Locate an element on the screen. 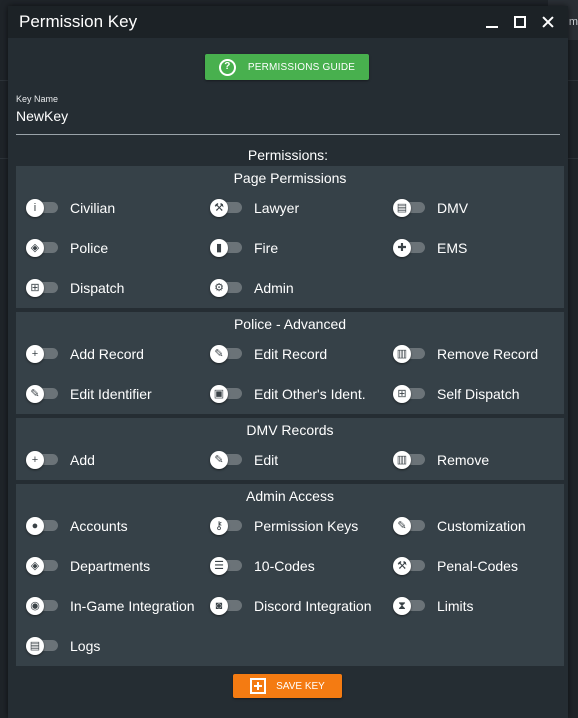 This screenshot has width=578, height=718. permission-item: ☰ 10-Codes is located at coordinates (261, 566).